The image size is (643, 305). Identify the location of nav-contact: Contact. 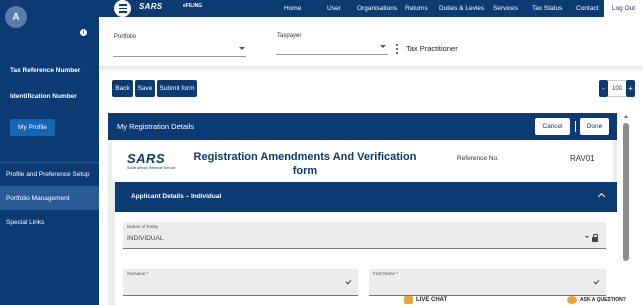
(587, 8).